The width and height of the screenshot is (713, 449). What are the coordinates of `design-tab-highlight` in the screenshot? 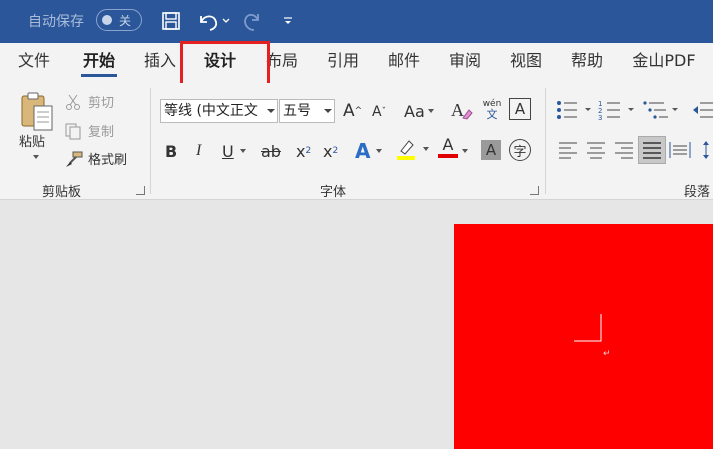 It's located at (225, 64).